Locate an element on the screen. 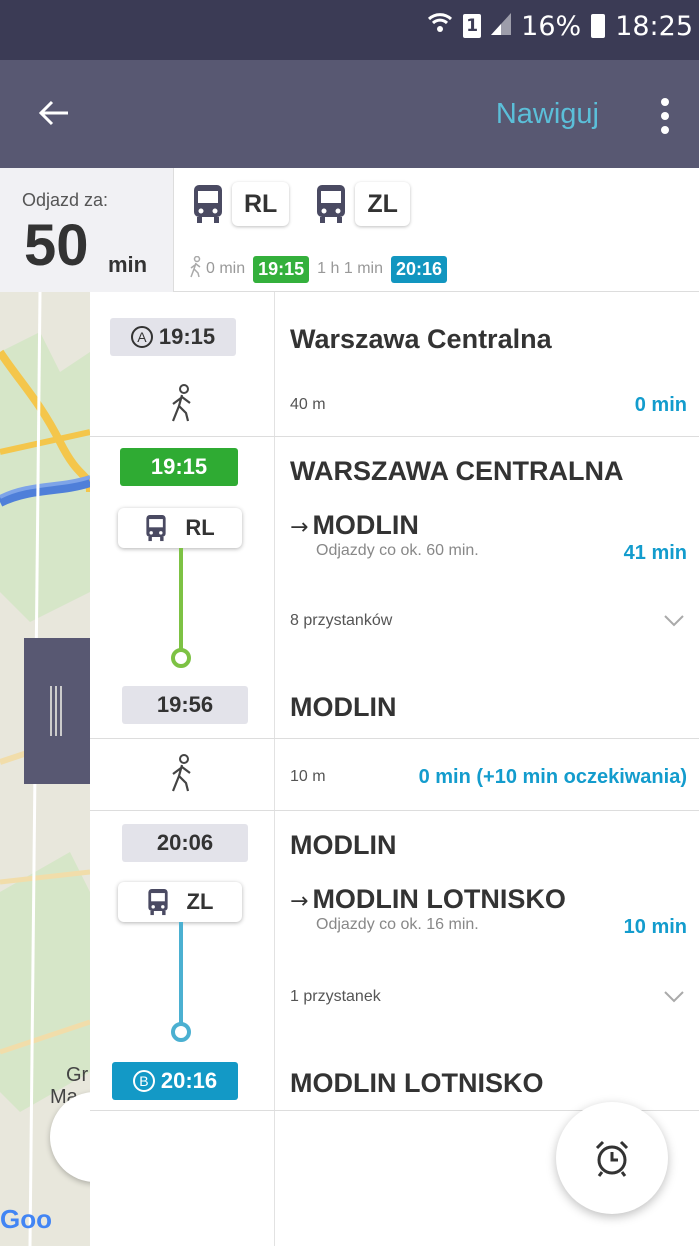  back-arrow-icon is located at coordinates (54, 113).